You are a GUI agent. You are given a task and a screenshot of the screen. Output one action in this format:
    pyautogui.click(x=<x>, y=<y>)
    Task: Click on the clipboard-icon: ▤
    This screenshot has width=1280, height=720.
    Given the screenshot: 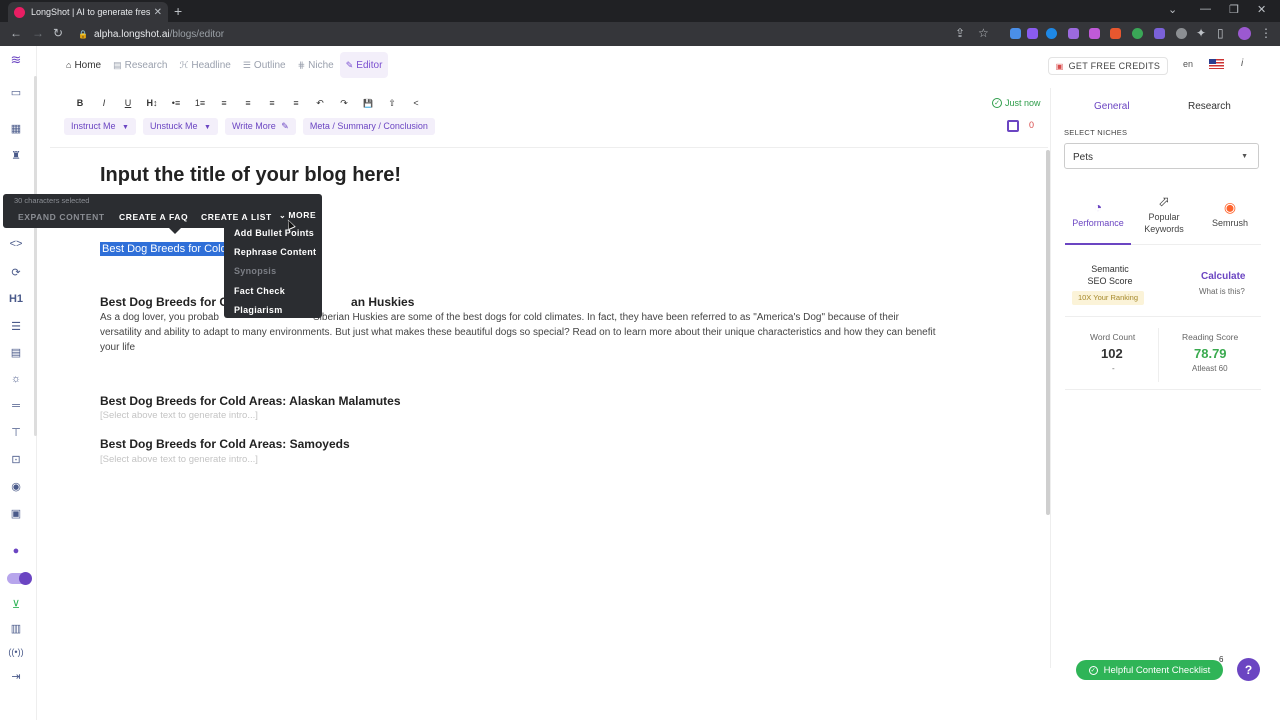 What is the action you would take?
    pyautogui.click(x=16, y=352)
    